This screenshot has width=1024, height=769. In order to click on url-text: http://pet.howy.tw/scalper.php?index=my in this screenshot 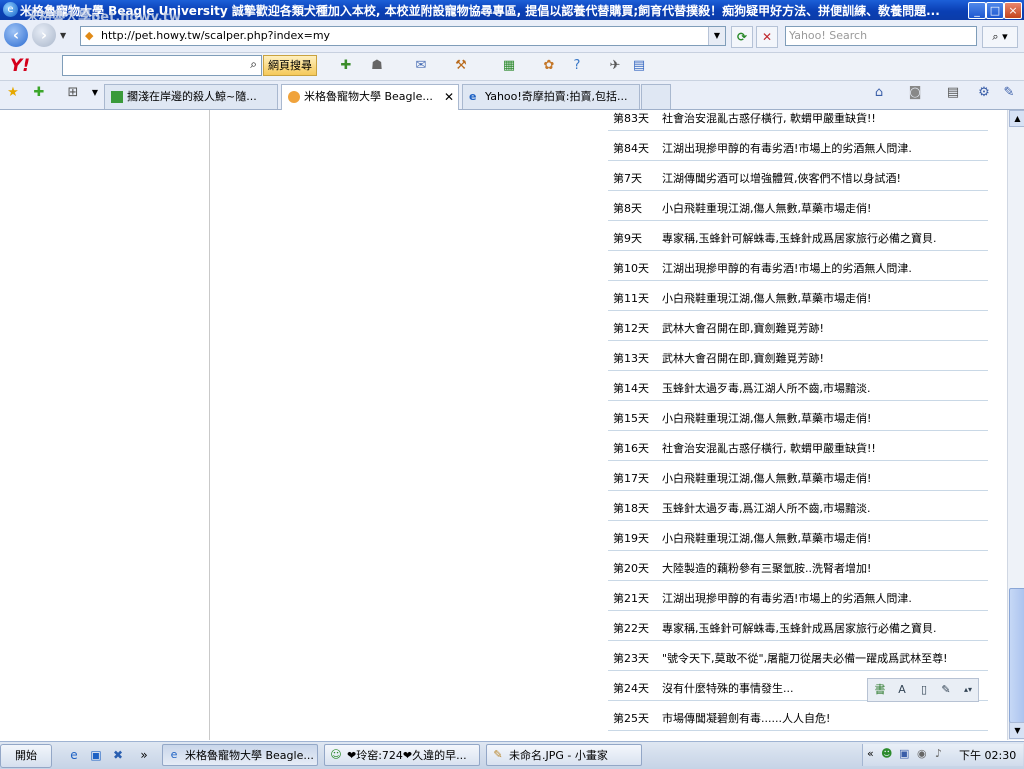, I will do `click(216, 35)`.